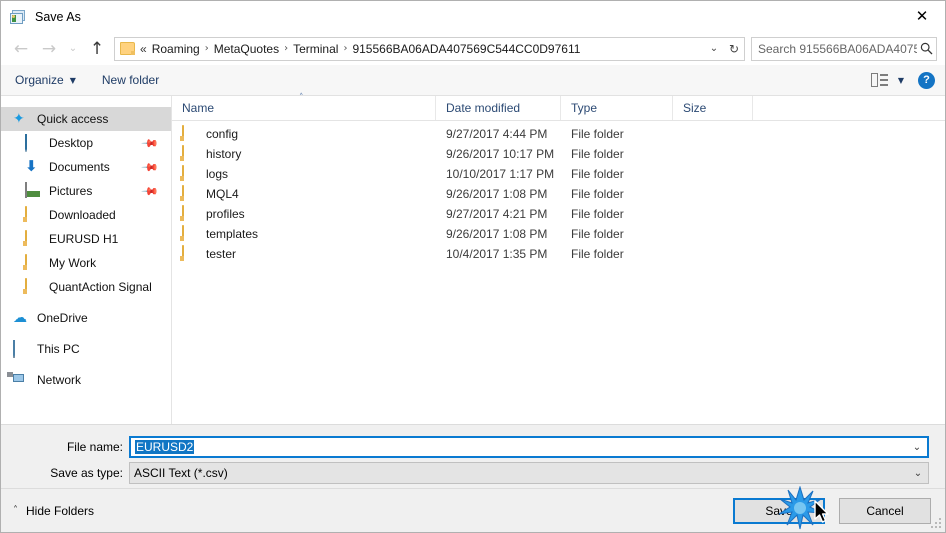 This screenshot has width=946, height=533. What do you see at coordinates (529, 473) in the screenshot?
I see `save-as-type-select: ASCII Text (*.csv) ⌄` at bounding box center [529, 473].